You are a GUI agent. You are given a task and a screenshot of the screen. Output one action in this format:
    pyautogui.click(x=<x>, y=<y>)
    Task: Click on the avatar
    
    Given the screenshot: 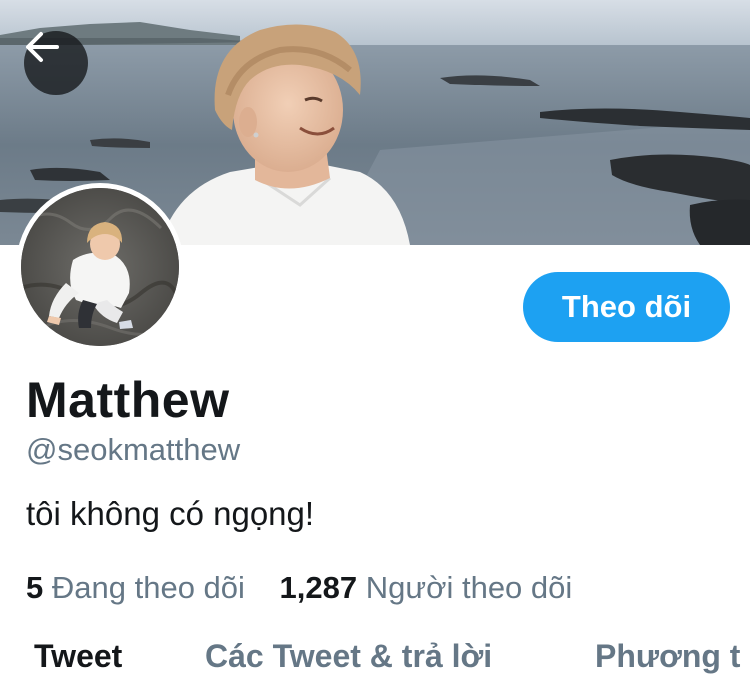 What is the action you would take?
    pyautogui.click(x=100, y=267)
    